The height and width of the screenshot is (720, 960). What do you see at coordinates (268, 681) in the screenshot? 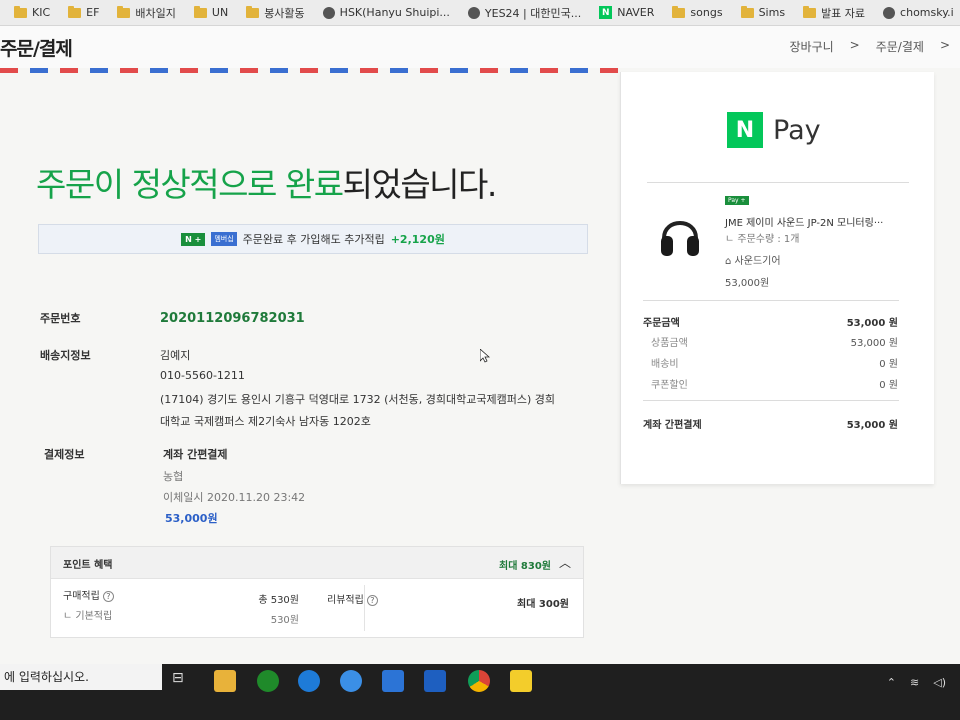
I see `app-green-icon` at bounding box center [268, 681].